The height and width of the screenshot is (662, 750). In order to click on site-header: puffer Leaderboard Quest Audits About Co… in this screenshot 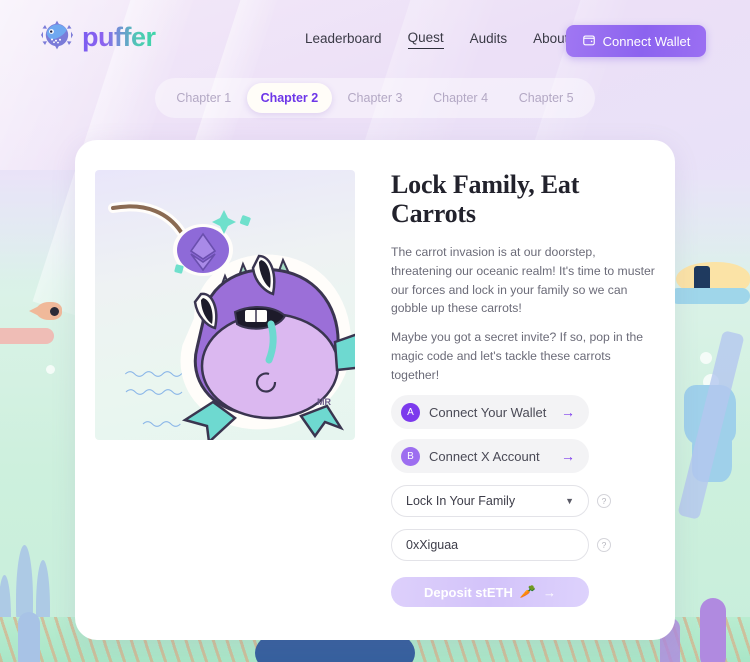, I will do `click(375, 39)`.